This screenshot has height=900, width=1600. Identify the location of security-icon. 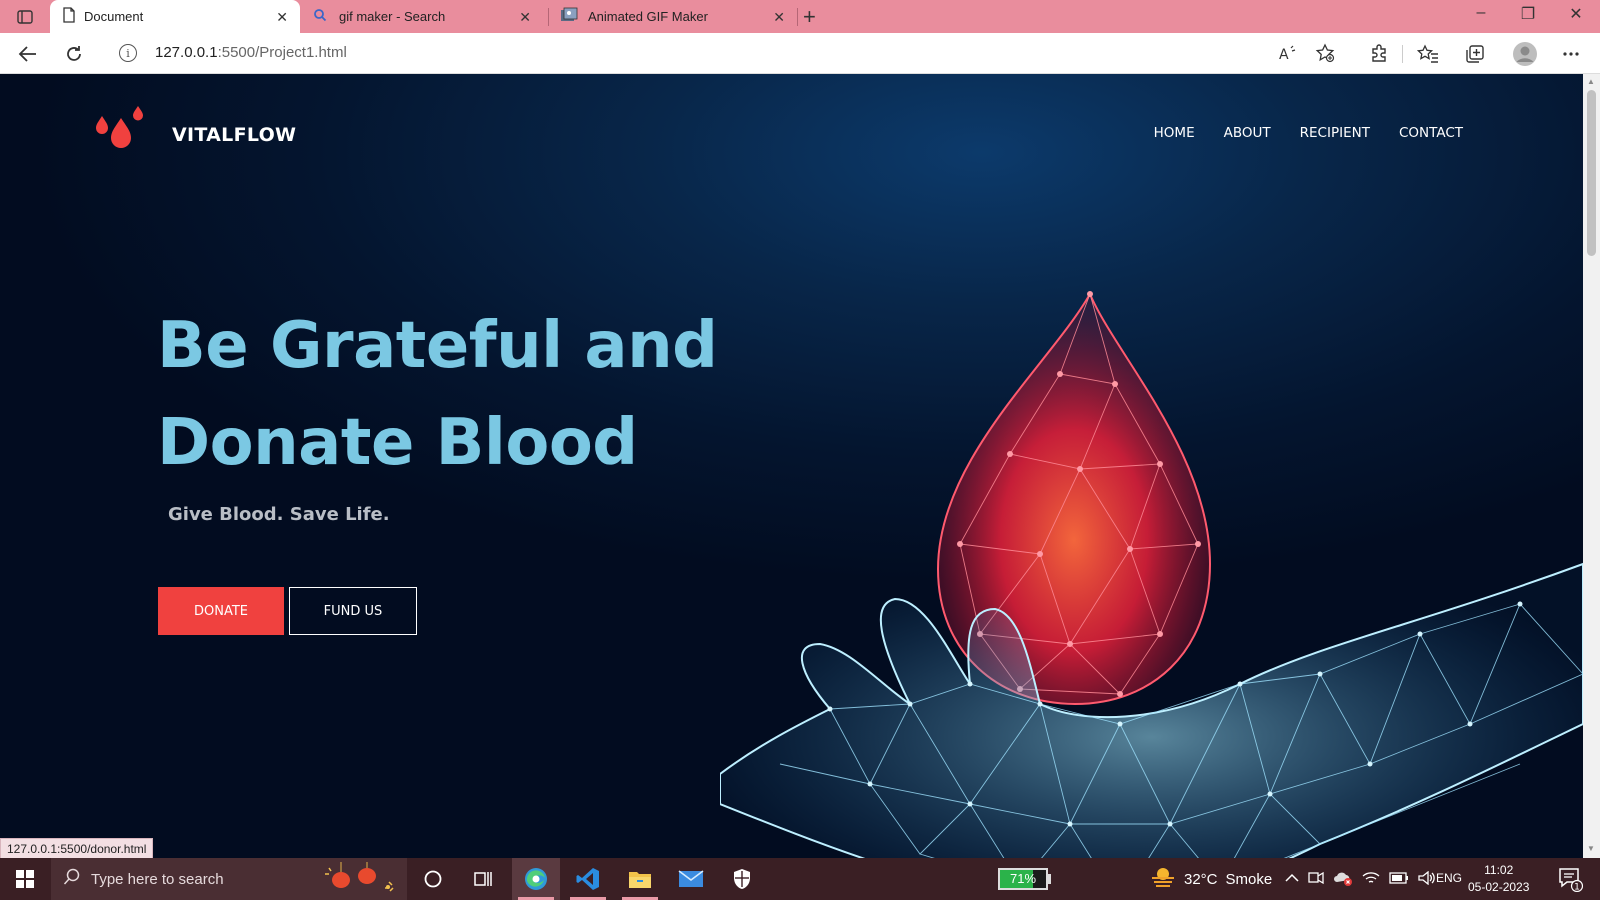
(742, 879).